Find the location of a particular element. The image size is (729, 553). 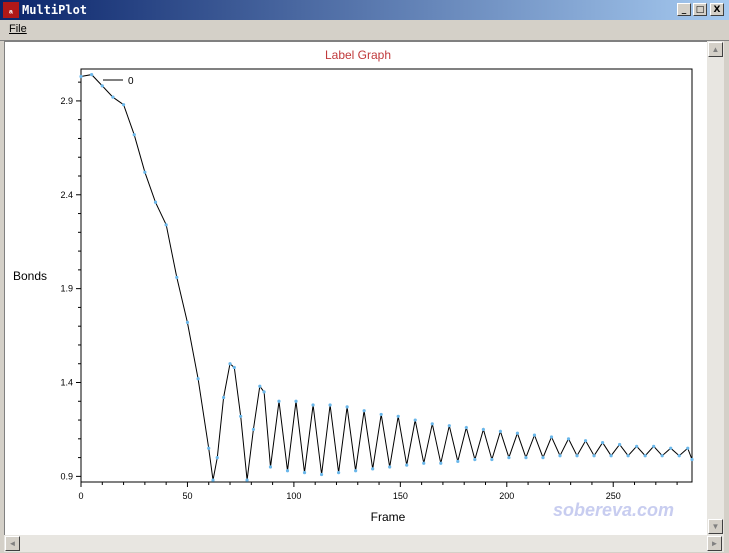

scroll-down-icon: ▼ is located at coordinates (715, 526).